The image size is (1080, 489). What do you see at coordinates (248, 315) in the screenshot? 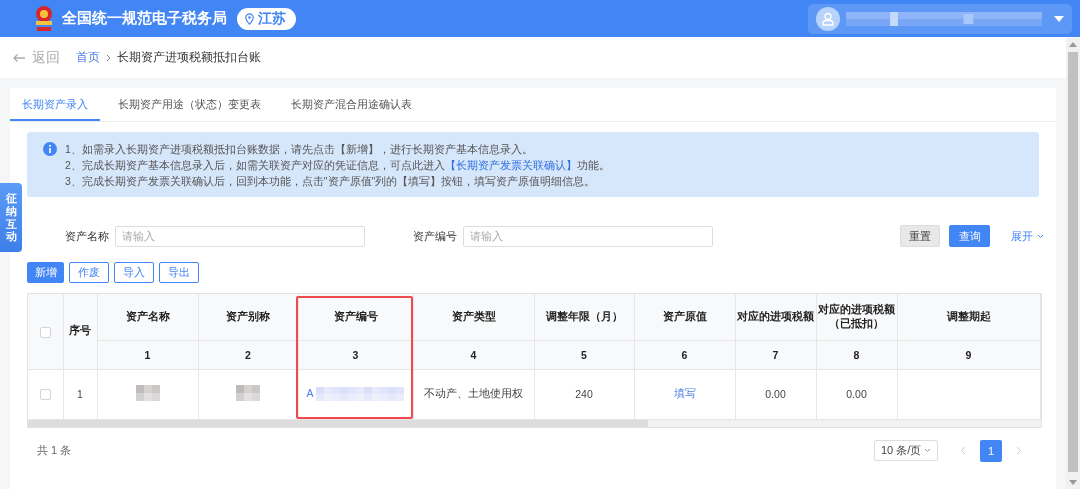
I see `column-header: 资产别称` at bounding box center [248, 315].